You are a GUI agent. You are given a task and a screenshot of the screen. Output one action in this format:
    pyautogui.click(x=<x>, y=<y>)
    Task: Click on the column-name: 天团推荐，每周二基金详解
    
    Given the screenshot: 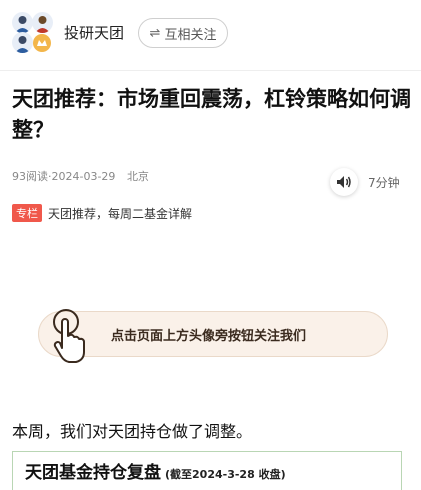 What is the action you would take?
    pyautogui.click(x=120, y=213)
    